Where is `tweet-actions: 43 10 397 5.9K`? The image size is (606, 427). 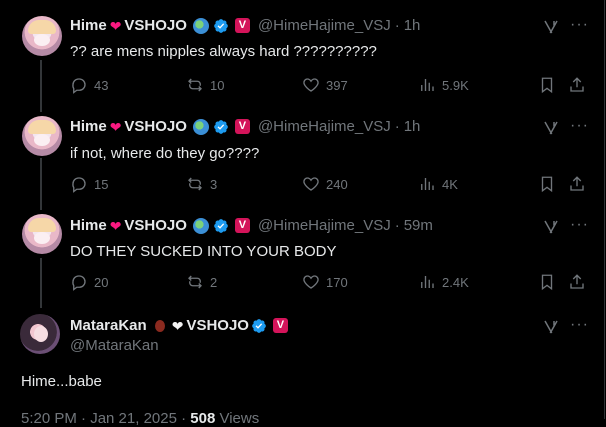 tweet-actions: 43 10 397 5.9K is located at coordinates (330, 86).